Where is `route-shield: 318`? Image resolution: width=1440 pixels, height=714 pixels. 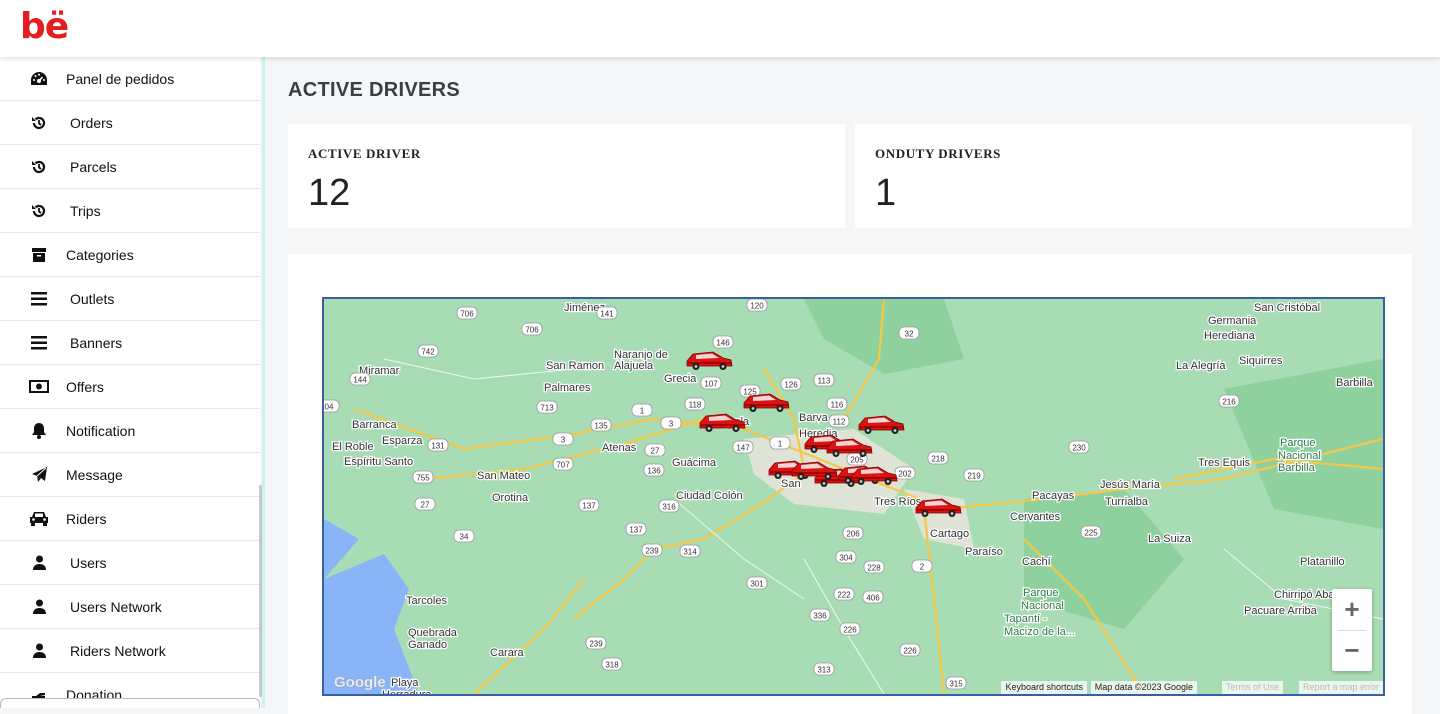
route-shield: 318 is located at coordinates (612, 664).